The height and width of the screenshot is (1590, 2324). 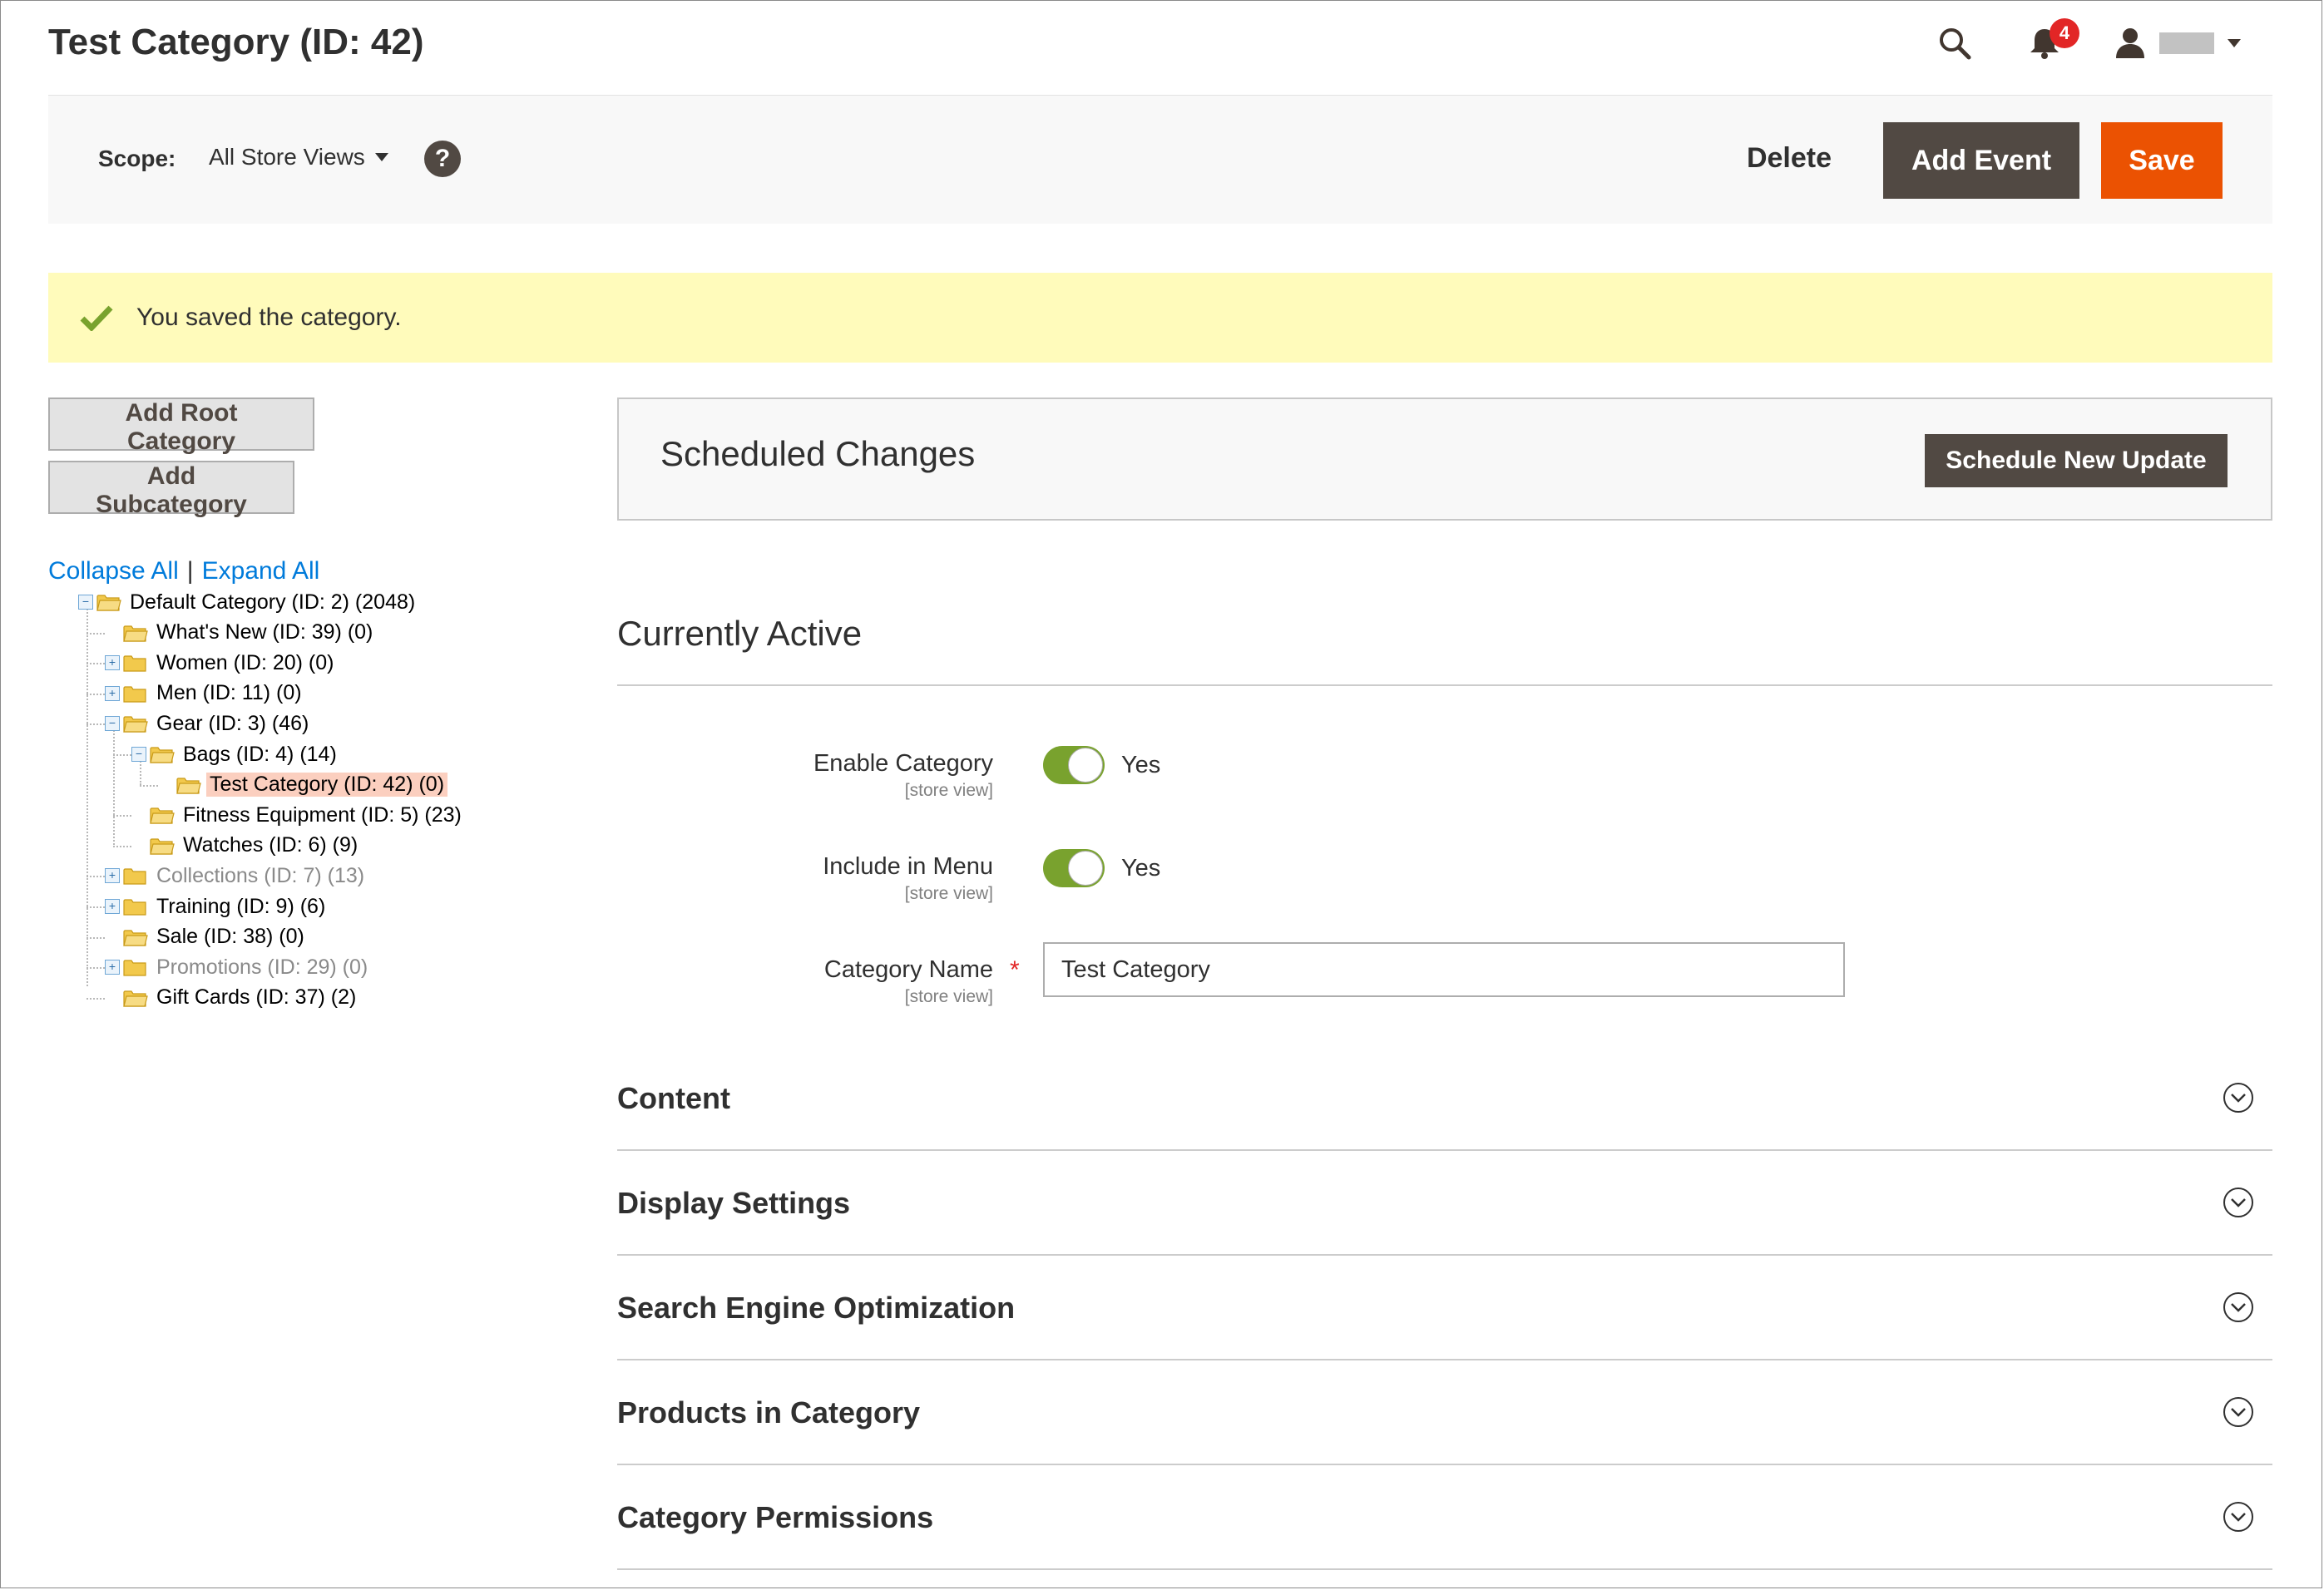 I want to click on tree-node-label: What's New (ID: 39) (0), so click(x=264, y=632).